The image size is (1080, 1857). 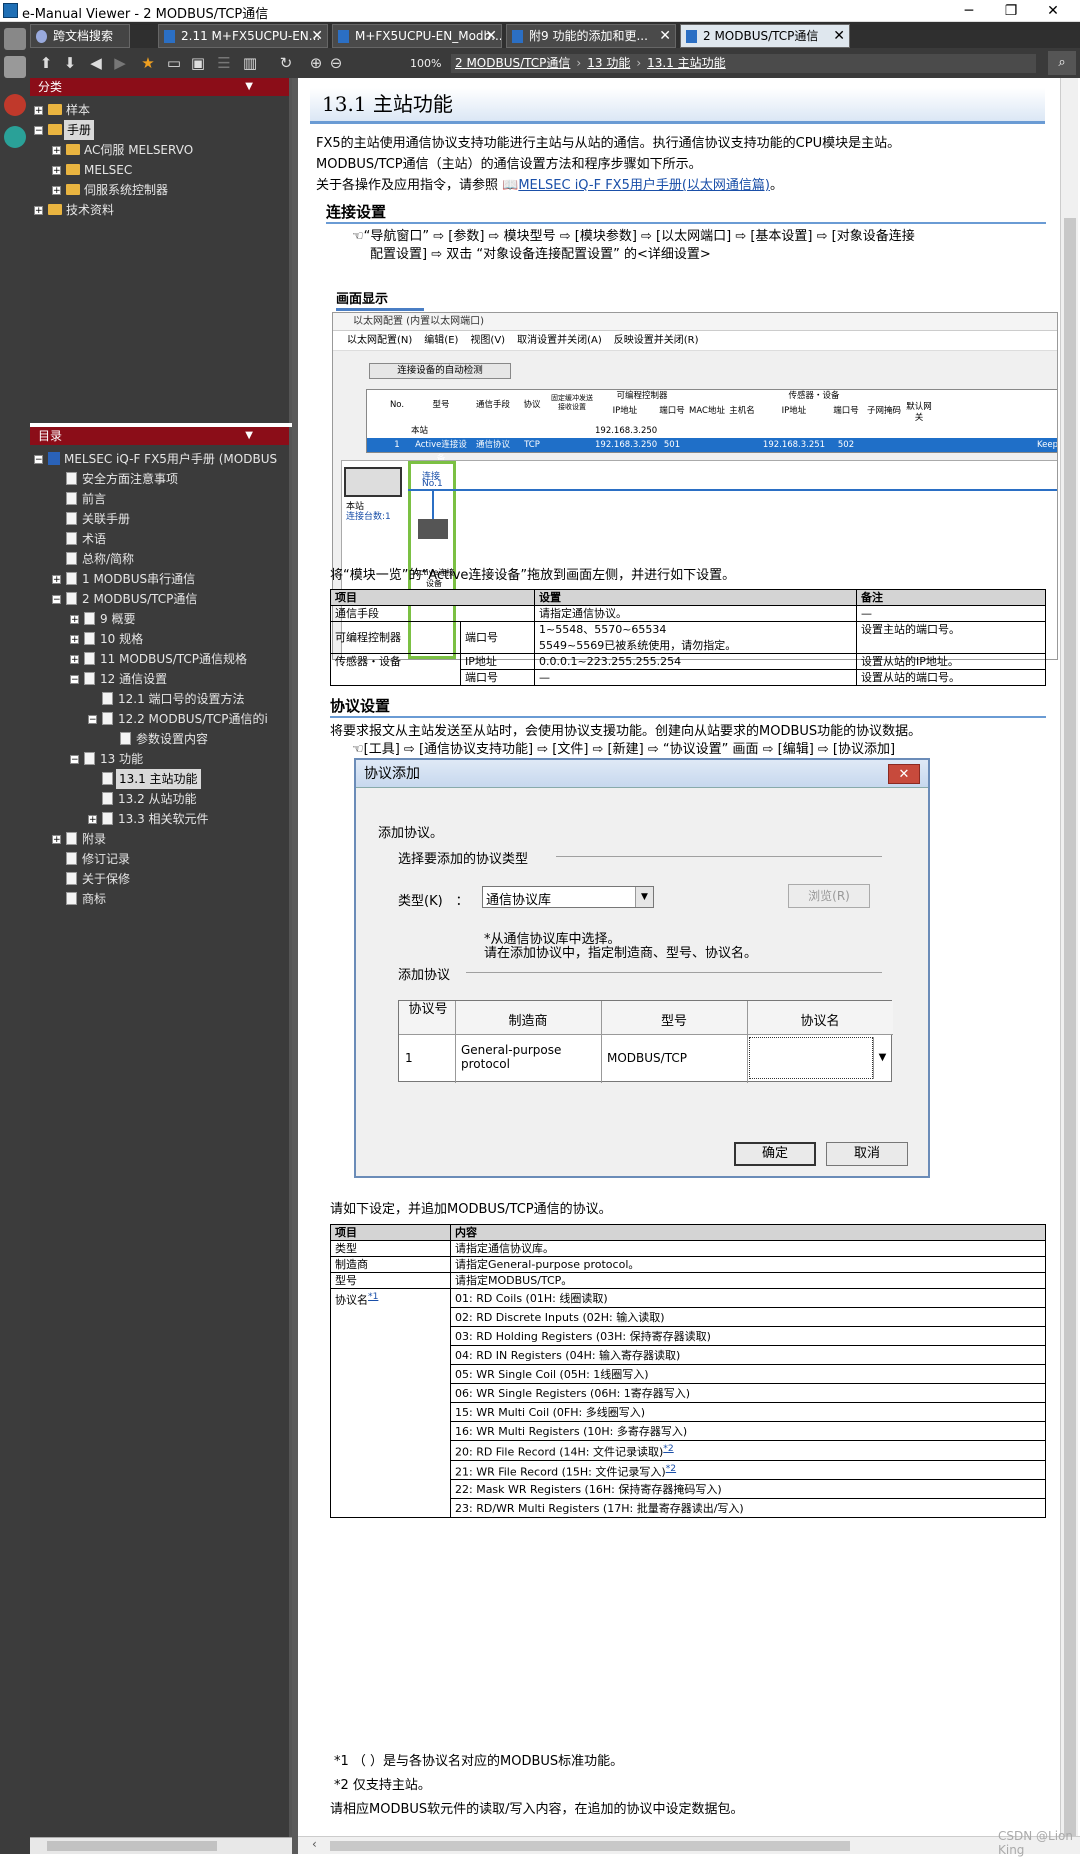 What do you see at coordinates (159, 499) in the screenshot?
I see `toc-item: 前言` at bounding box center [159, 499].